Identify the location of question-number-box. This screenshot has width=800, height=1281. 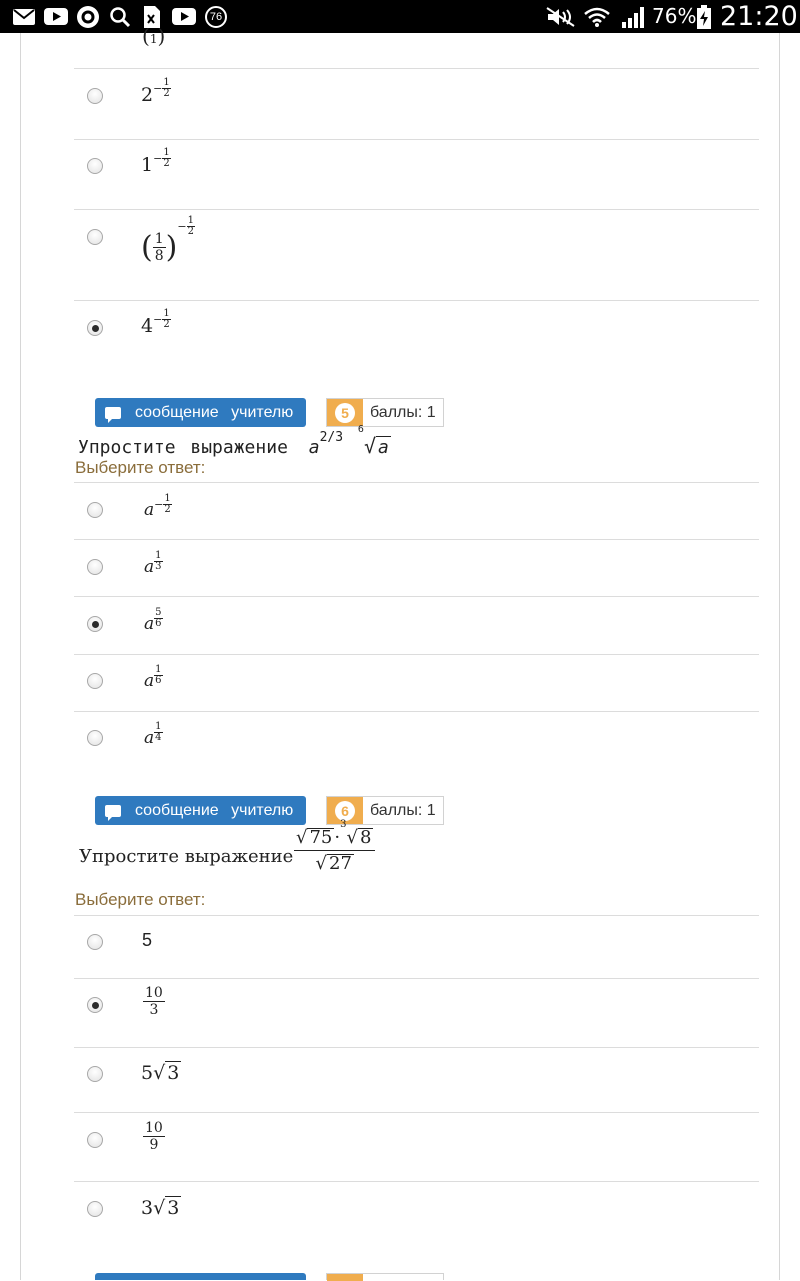
(385, 1277).